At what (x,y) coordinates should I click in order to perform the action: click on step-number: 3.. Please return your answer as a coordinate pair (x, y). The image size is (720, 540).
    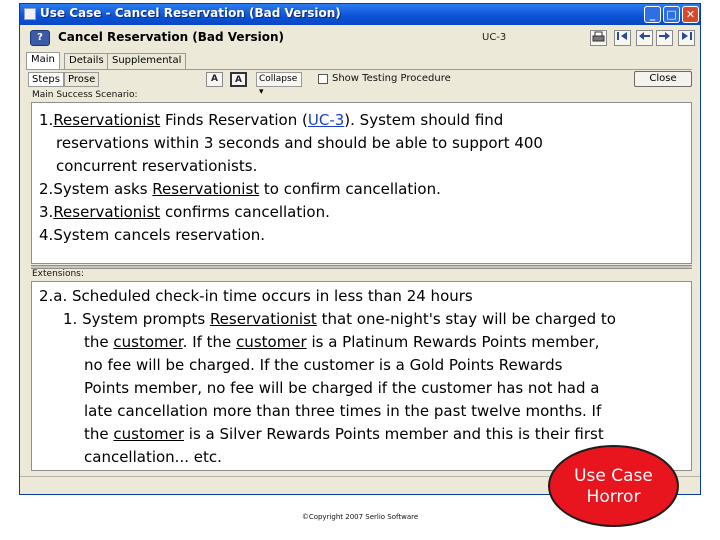
    Looking at the image, I should click on (46, 212).